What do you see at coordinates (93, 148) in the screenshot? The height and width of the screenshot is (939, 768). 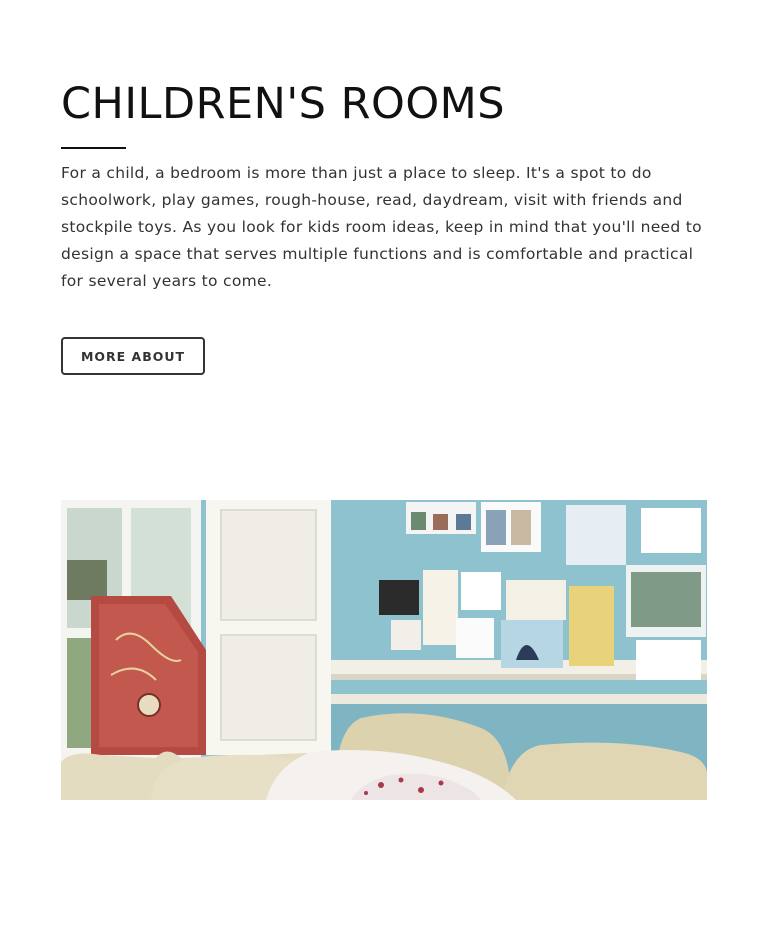 I see `title-divider` at bounding box center [93, 148].